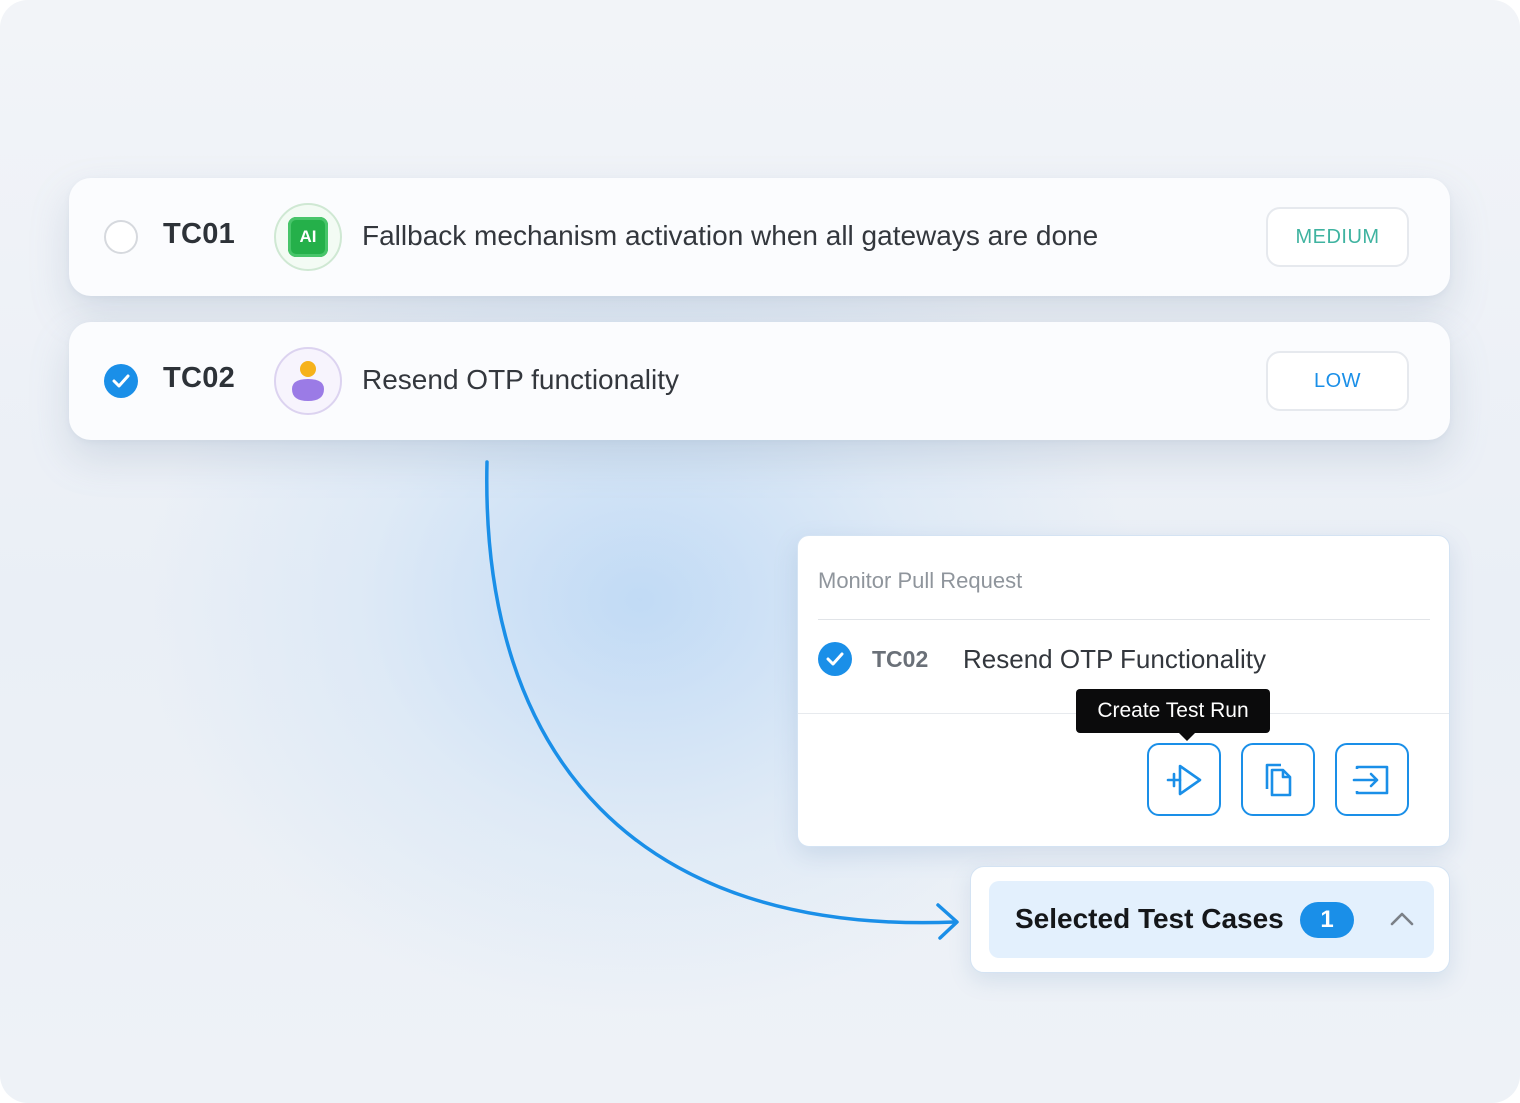  I want to click on panel-item-name: Resend OTP Functionality, so click(1114, 659).